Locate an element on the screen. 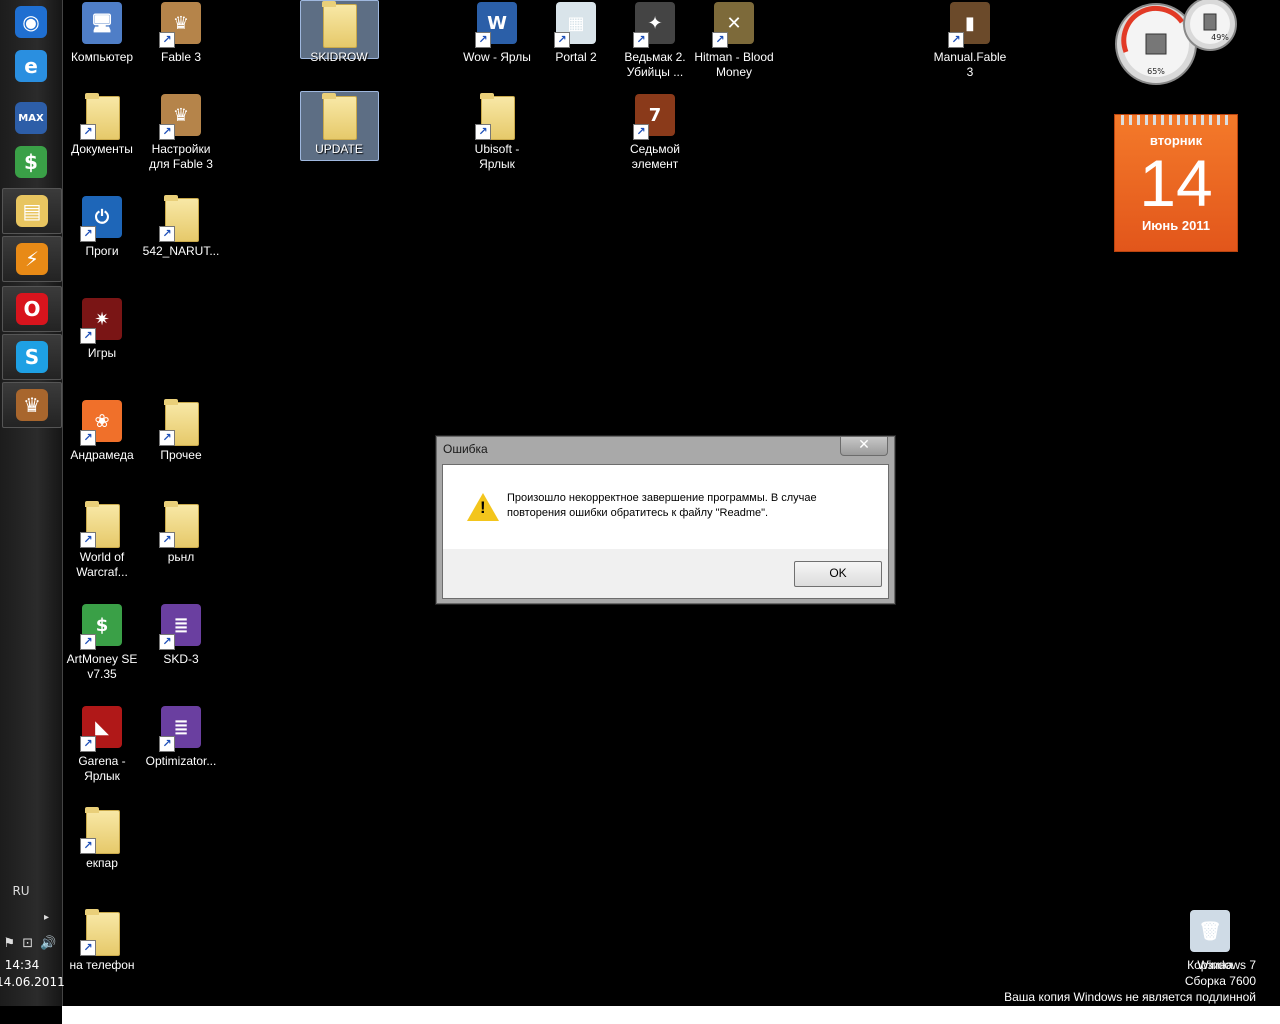  app-icon: ✕ ↗ is located at coordinates (734, 24).